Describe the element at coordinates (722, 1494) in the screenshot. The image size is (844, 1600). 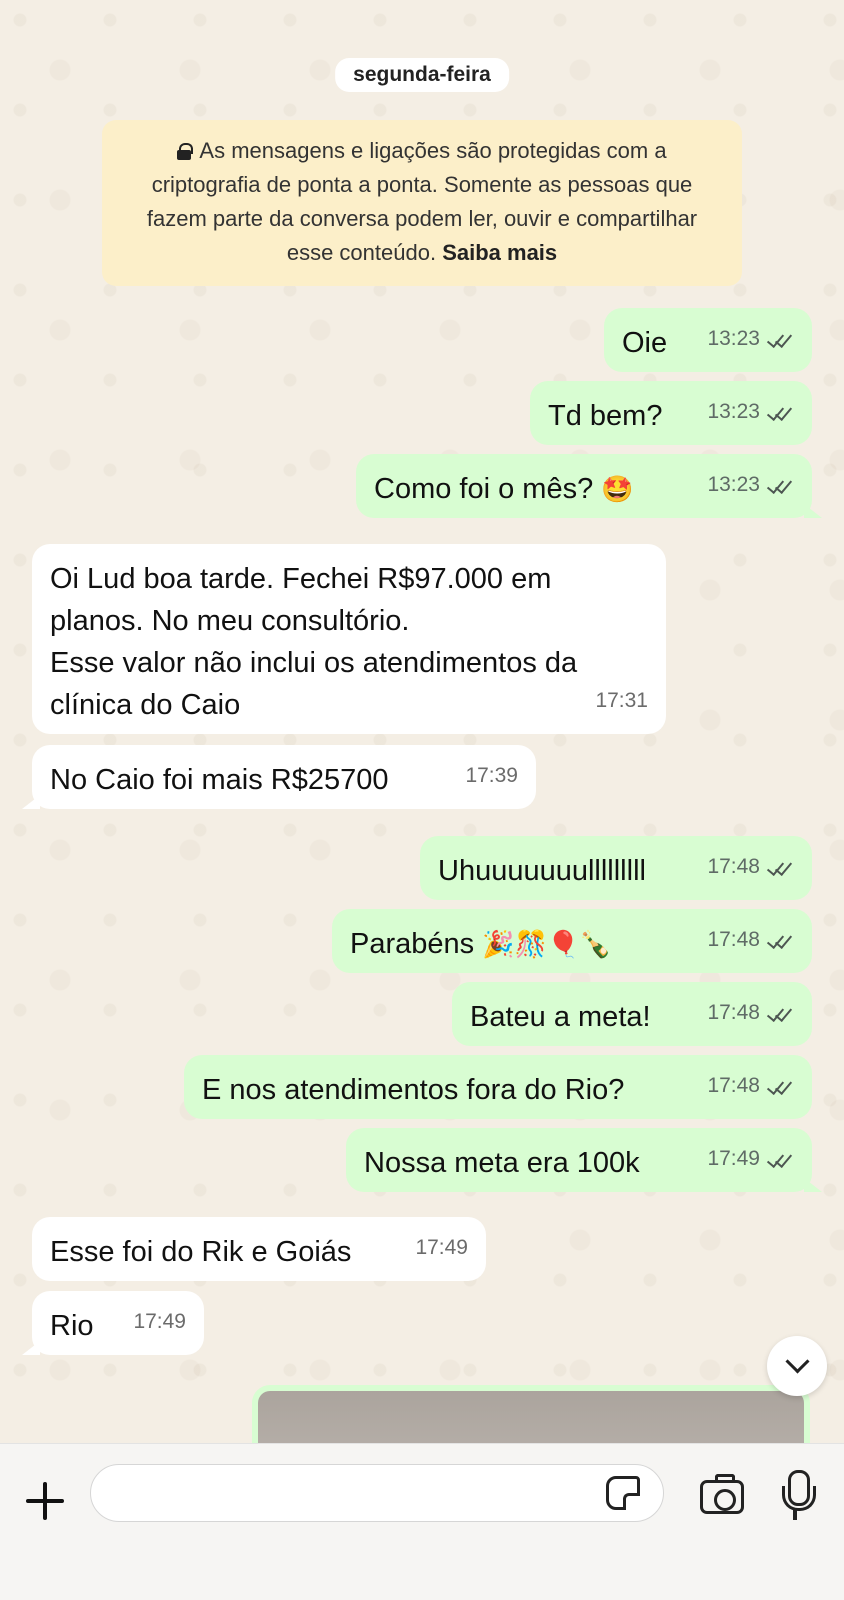
I see `camera-icon` at that location.